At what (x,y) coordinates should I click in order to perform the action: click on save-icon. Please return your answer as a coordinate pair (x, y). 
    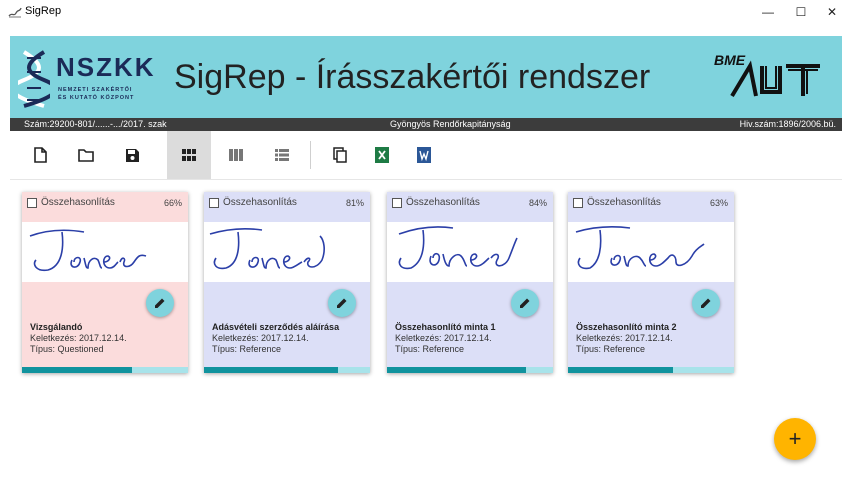
    Looking at the image, I should click on (132, 155).